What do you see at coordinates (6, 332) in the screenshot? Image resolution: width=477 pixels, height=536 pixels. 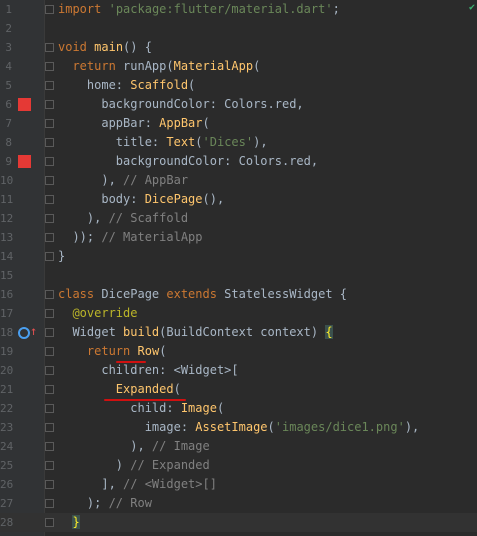 I see `line-number: 18` at bounding box center [6, 332].